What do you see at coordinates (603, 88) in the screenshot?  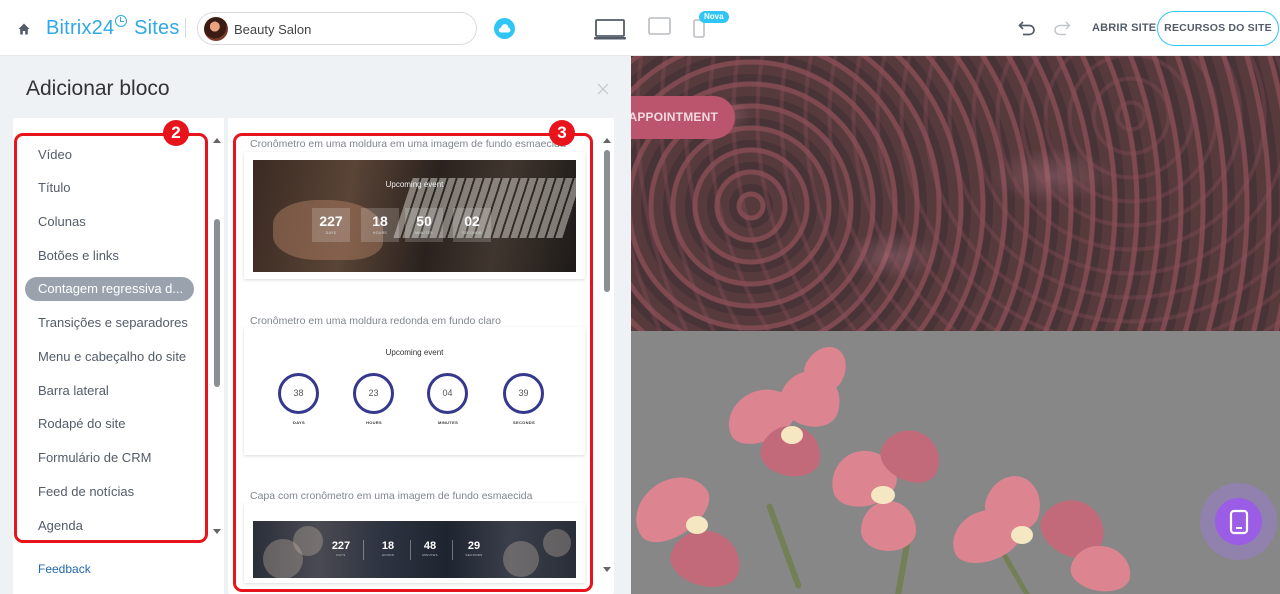 I see `close-icon` at bounding box center [603, 88].